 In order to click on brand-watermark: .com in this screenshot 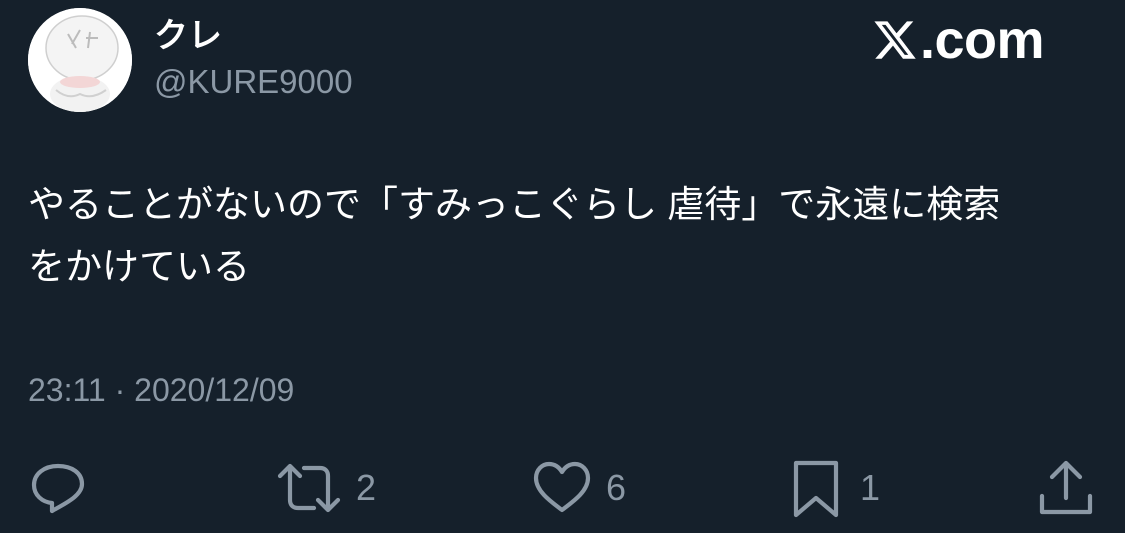, I will do `click(958, 40)`.